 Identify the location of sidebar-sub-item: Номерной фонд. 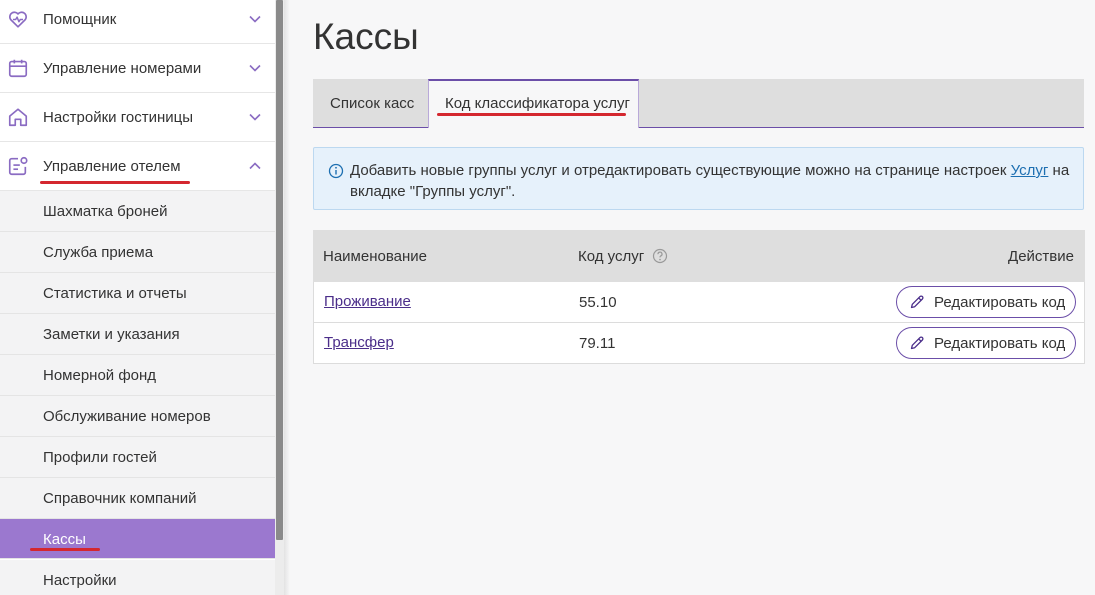
(137, 375).